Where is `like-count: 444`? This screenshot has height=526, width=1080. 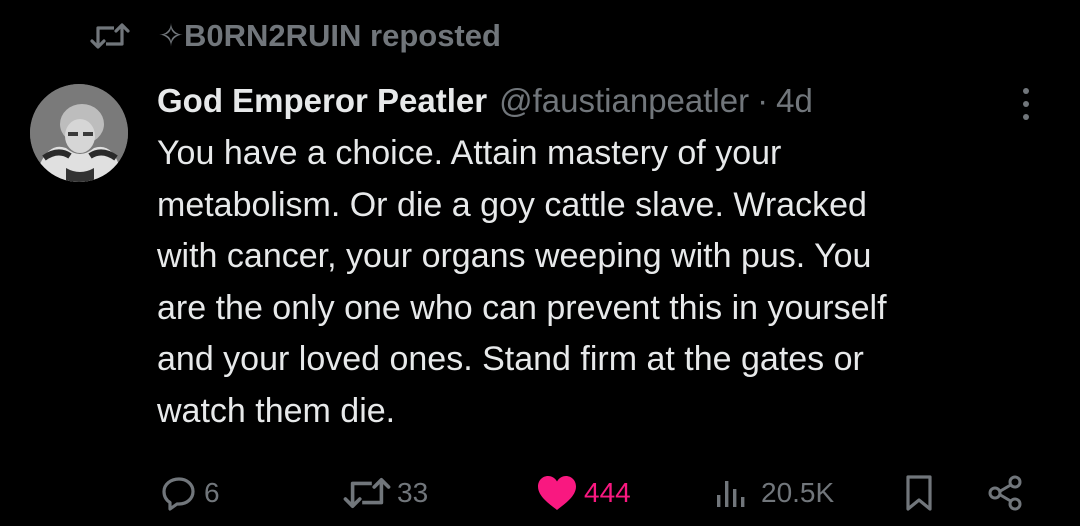 like-count: 444 is located at coordinates (607, 492).